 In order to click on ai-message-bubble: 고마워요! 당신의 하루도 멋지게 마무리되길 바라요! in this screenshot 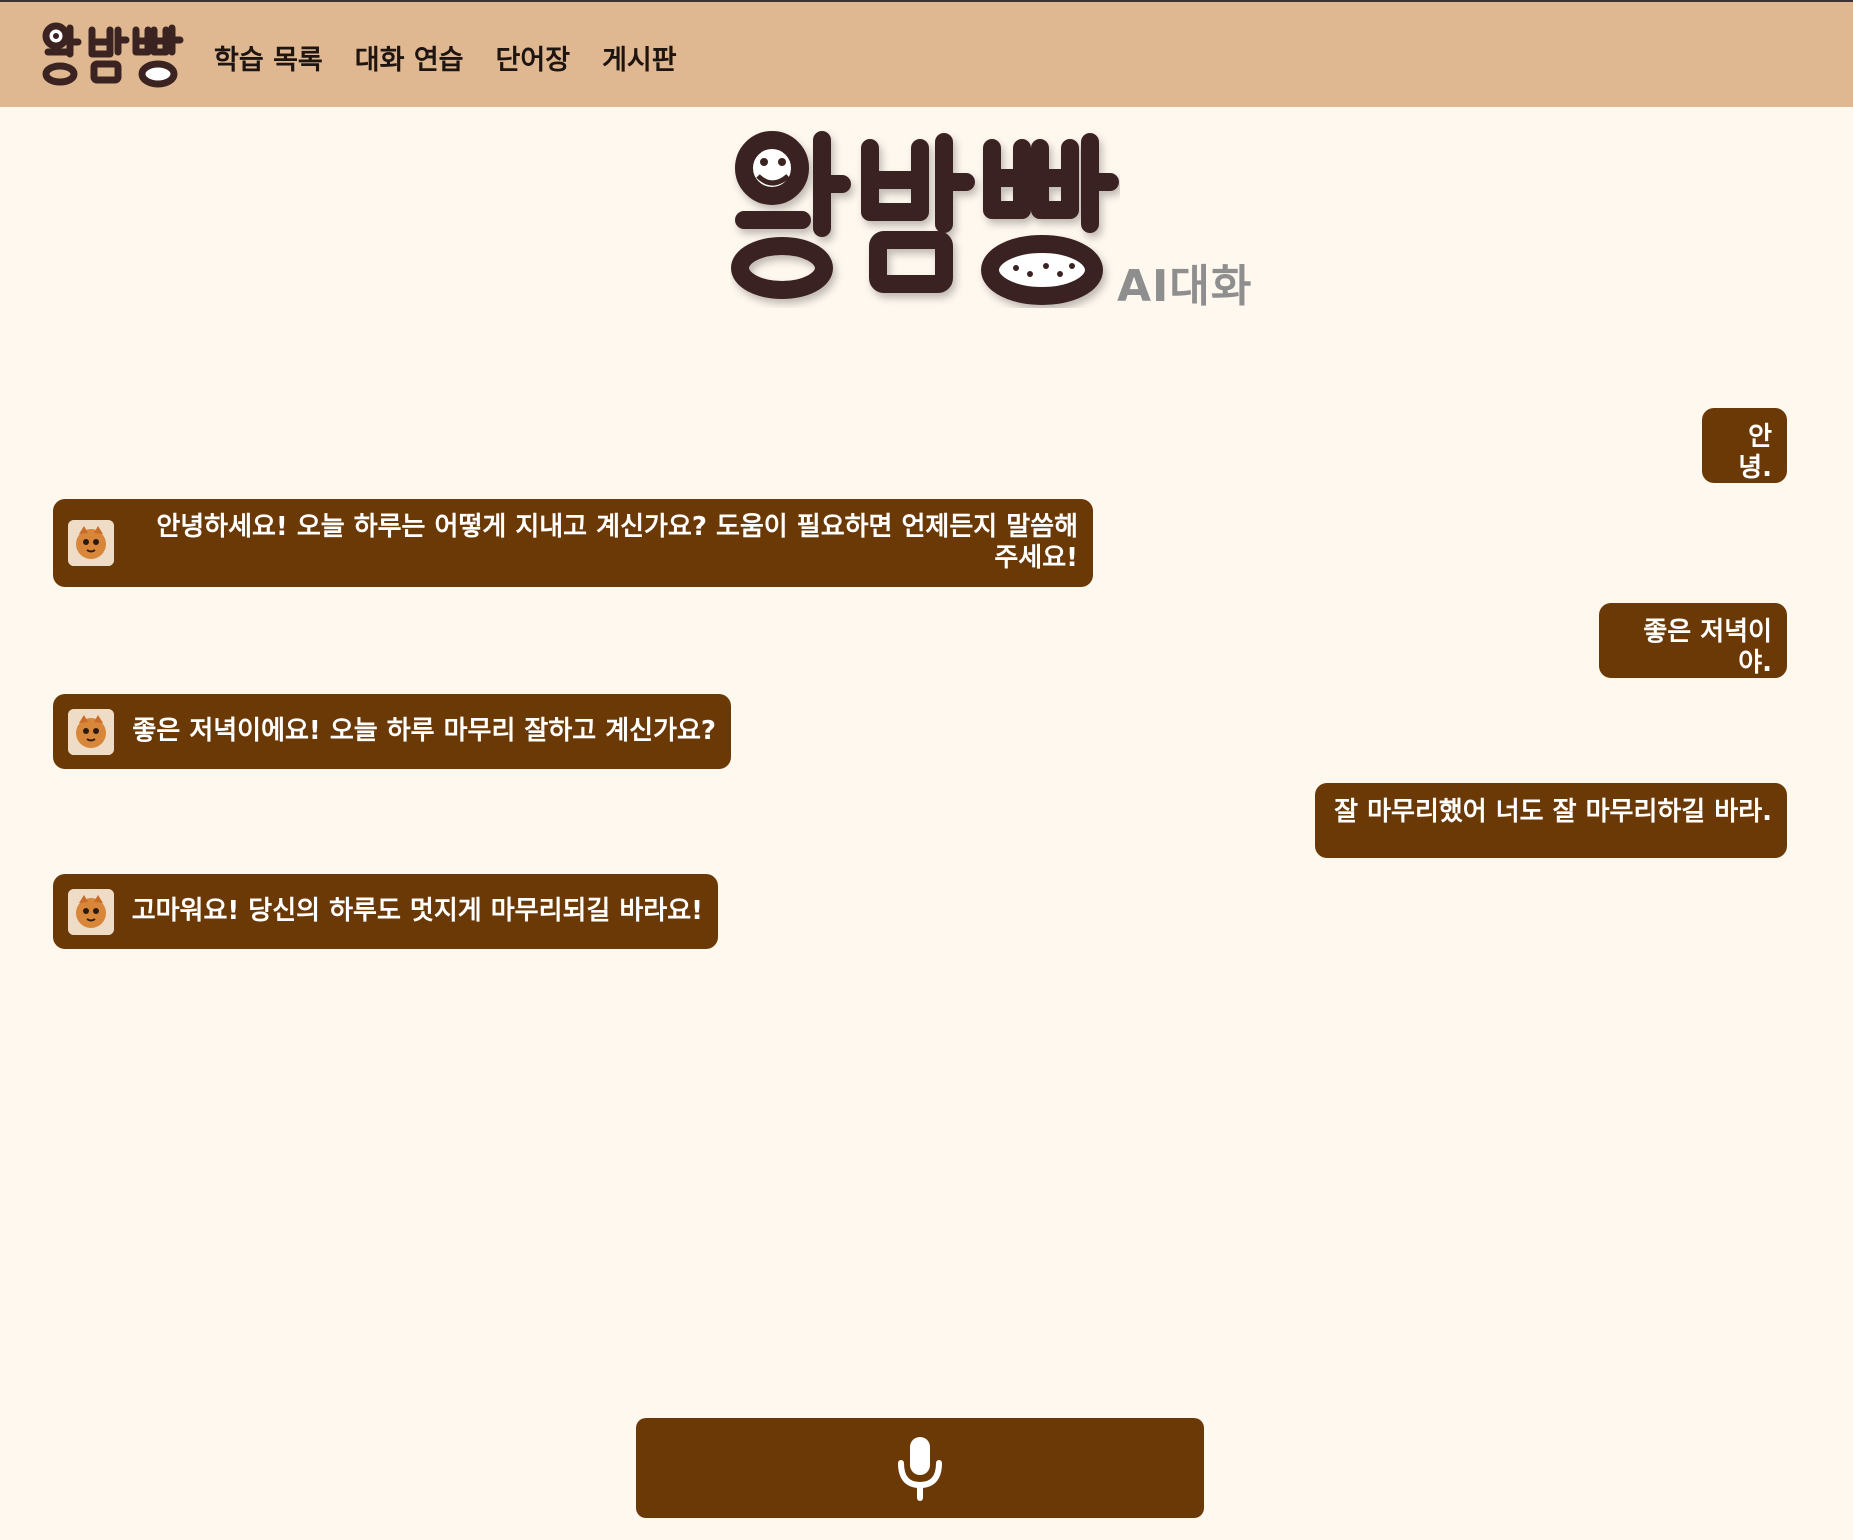, I will do `click(385, 911)`.